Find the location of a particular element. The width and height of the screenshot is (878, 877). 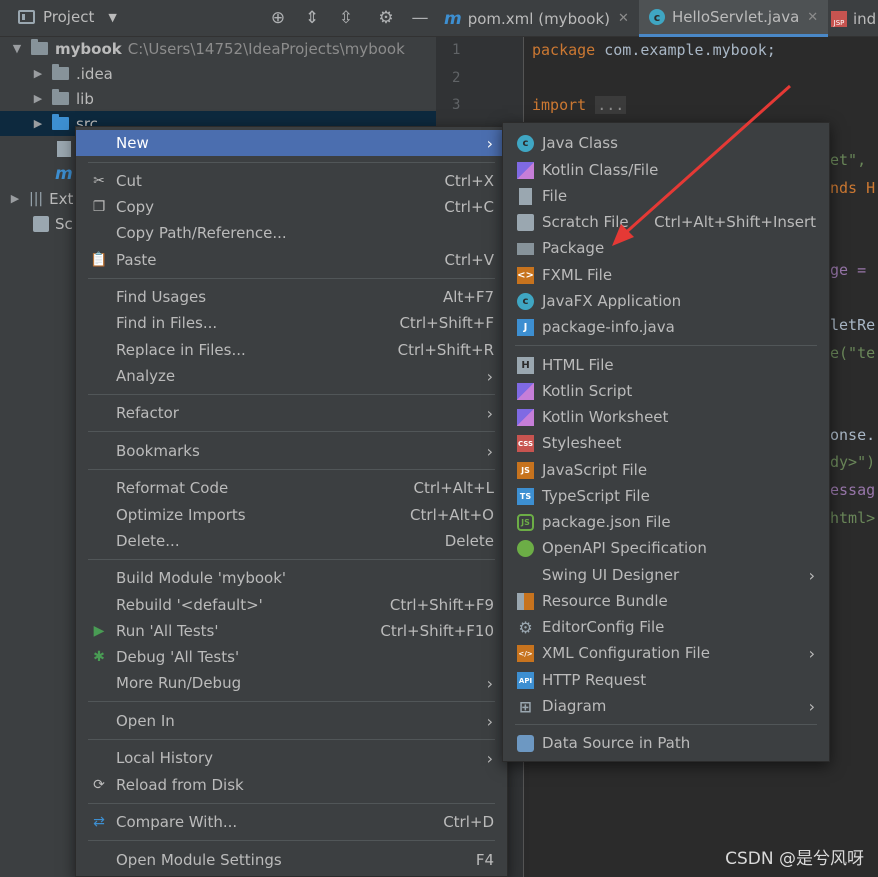

menu-item-label: New is located at coordinates (132, 143).